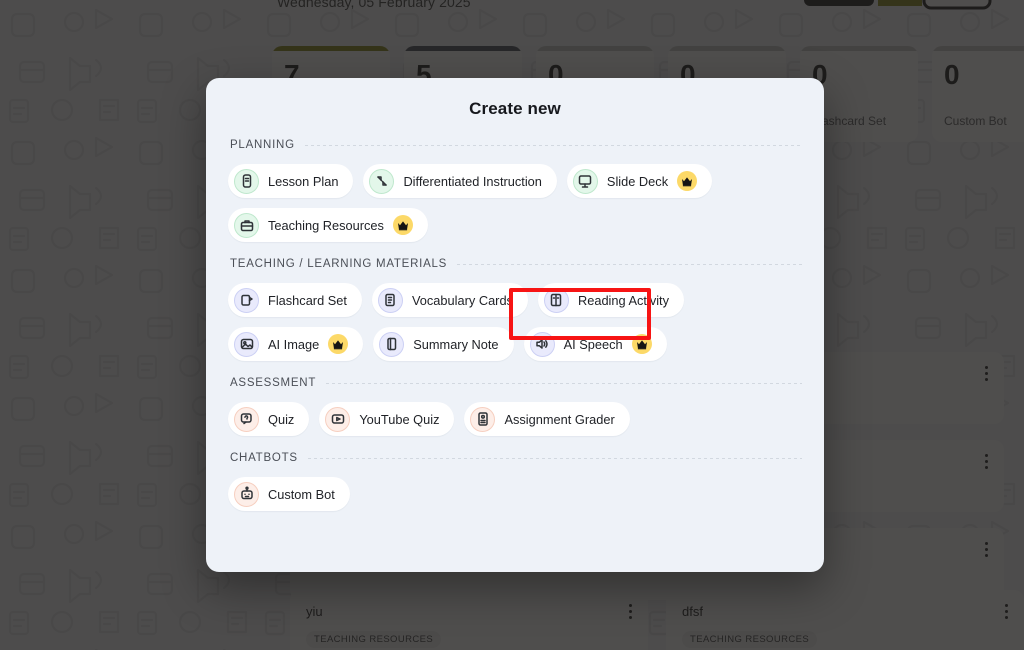 This screenshot has height=650, width=1024. I want to click on section-title-chatbots: CHATBOTS, so click(264, 458).